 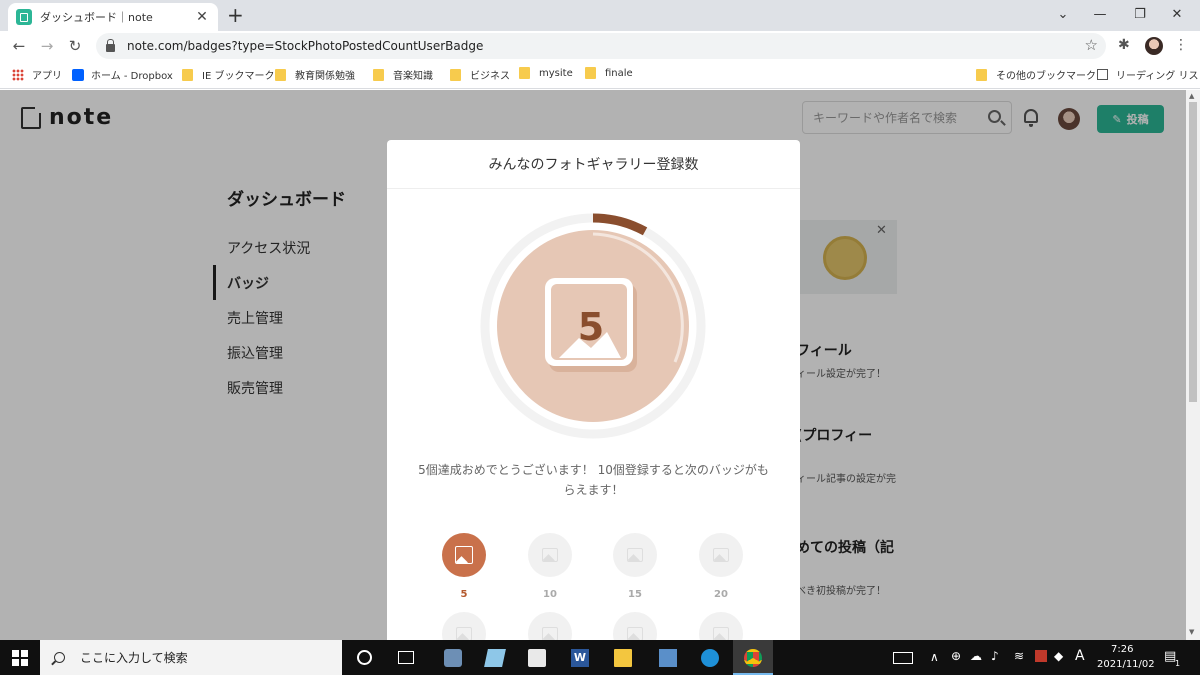 I want to click on chrome-icon, so click(x=753, y=658).